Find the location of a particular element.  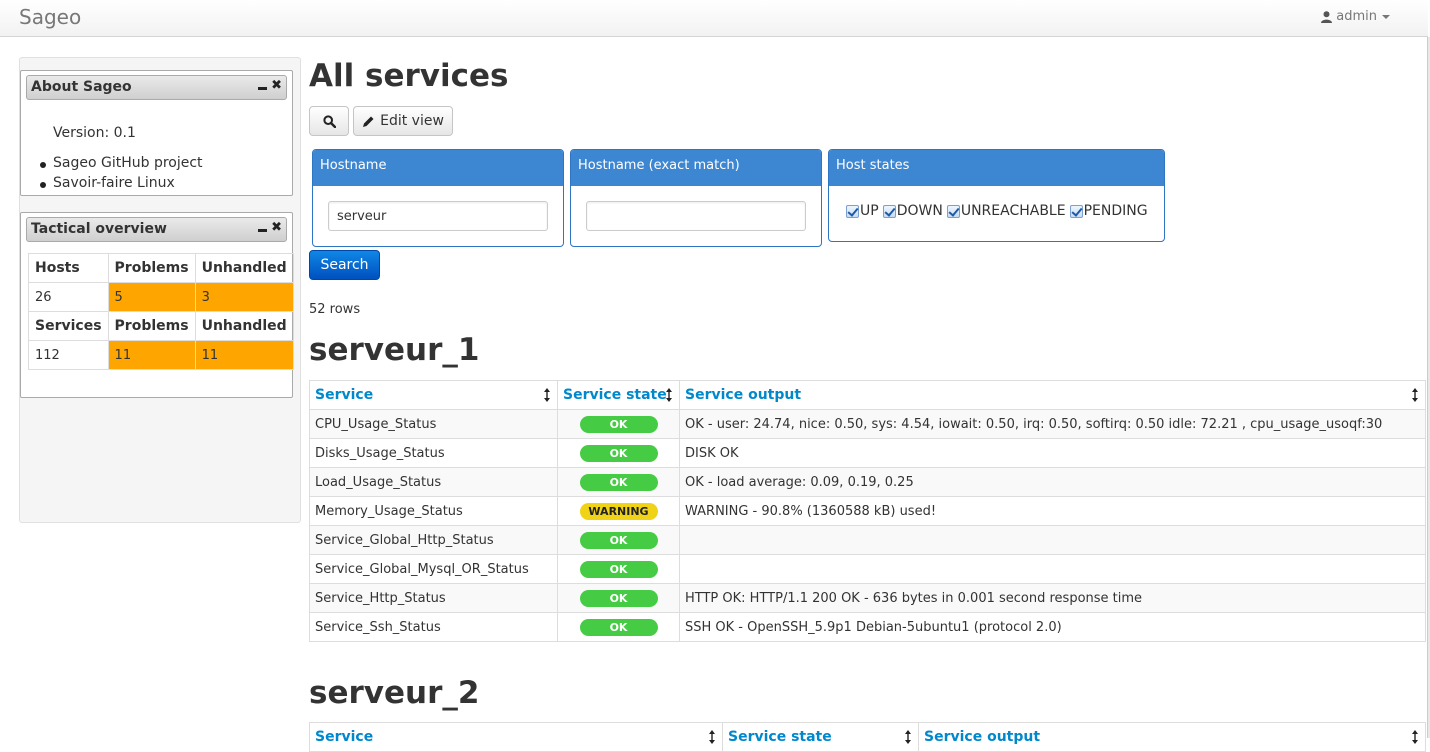

service-output: WARNING - 90.8% (1360588 kB) used! is located at coordinates (1052, 511).